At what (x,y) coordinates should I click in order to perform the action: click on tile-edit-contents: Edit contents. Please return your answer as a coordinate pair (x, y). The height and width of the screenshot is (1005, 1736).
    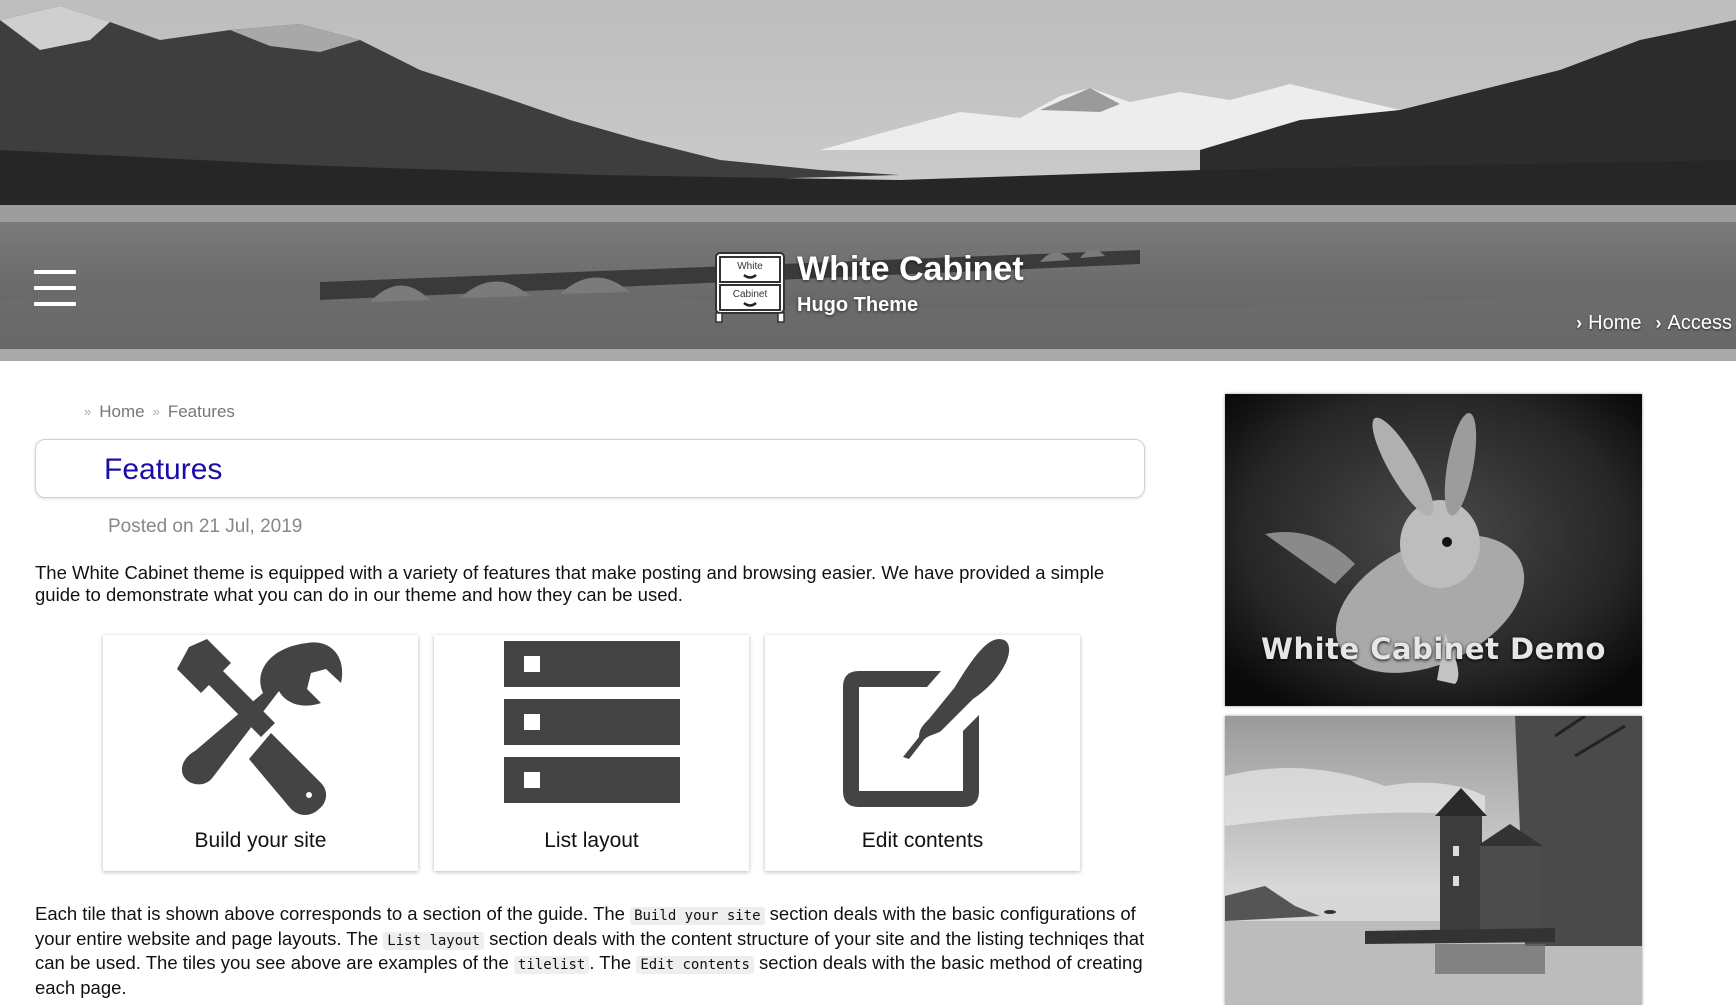
    Looking at the image, I should click on (922, 753).